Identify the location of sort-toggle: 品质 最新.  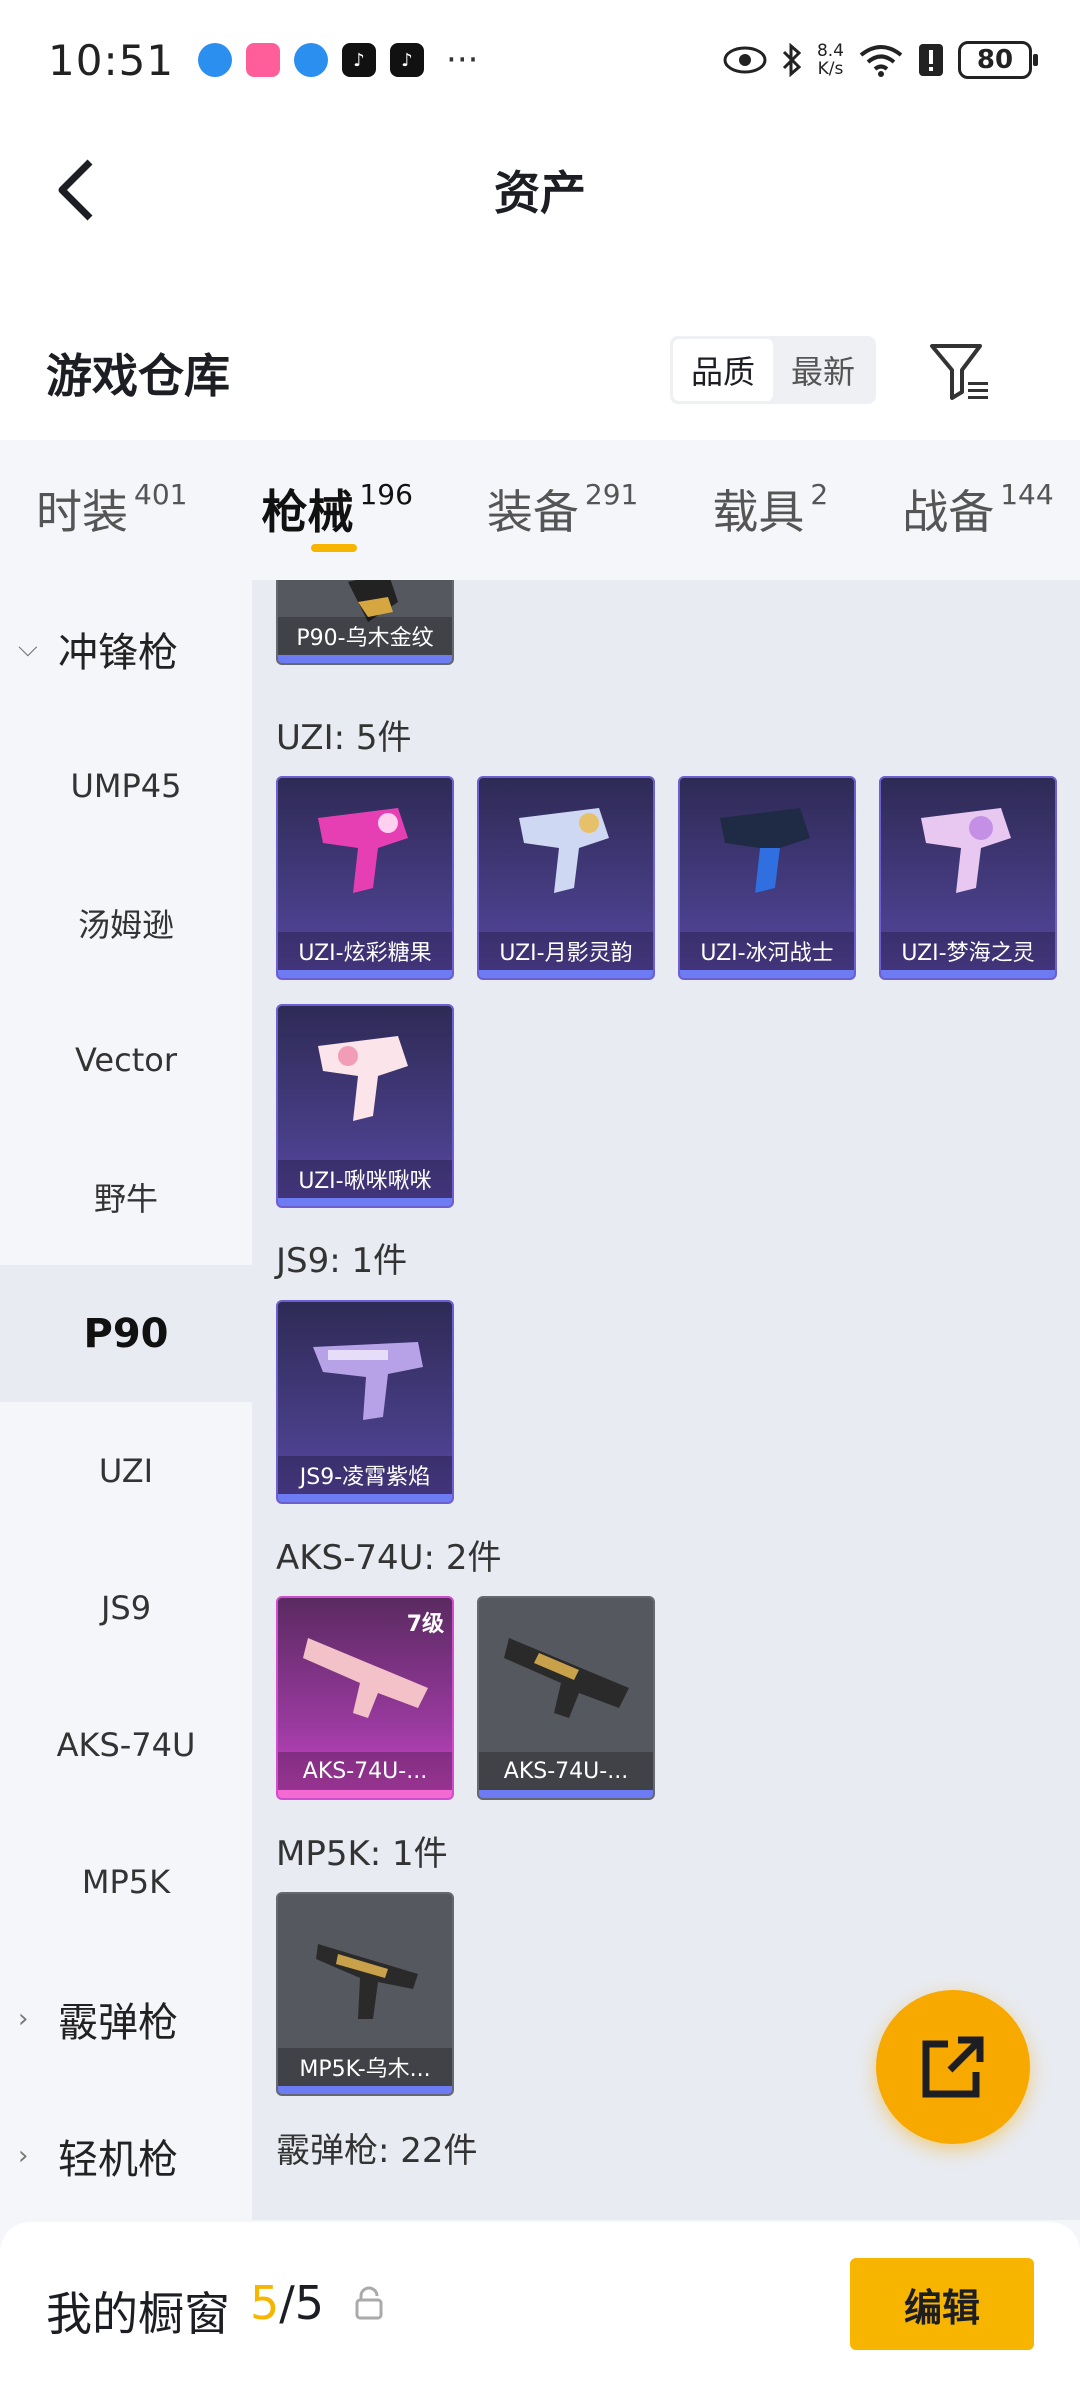
(773, 370).